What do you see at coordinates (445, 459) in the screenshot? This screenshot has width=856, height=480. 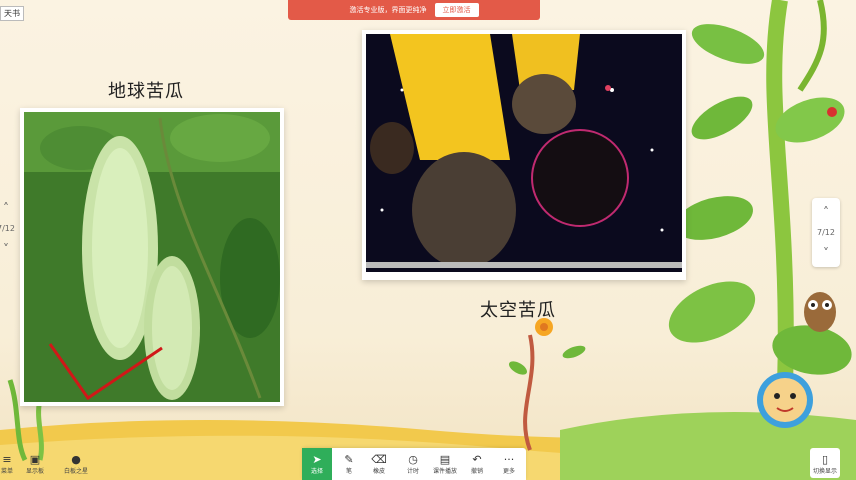 I see `slides-icon: ▤` at bounding box center [445, 459].